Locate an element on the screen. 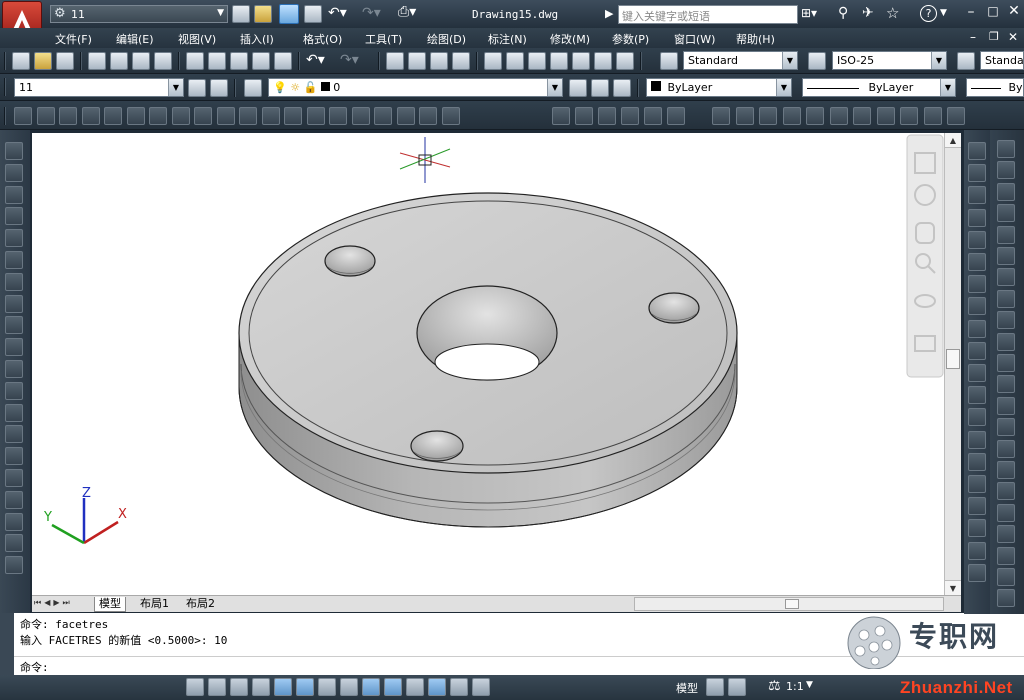  cone-icon is located at coordinates (90, 116).